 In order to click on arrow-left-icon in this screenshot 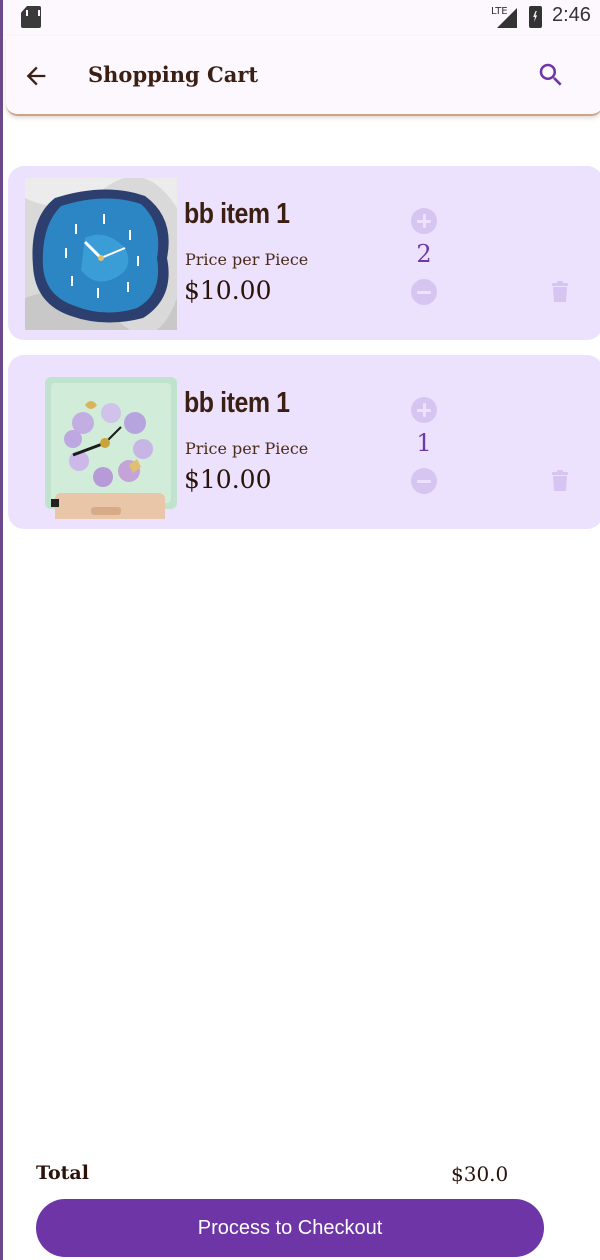, I will do `click(36, 76)`.